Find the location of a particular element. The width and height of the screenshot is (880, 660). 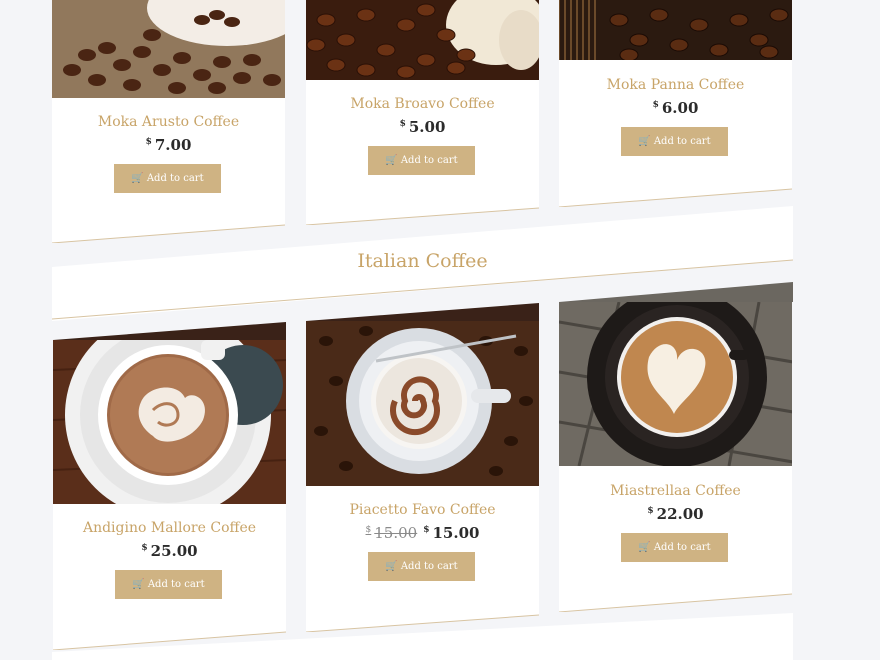

product-image-piacetto-favo is located at coordinates (422, 403).